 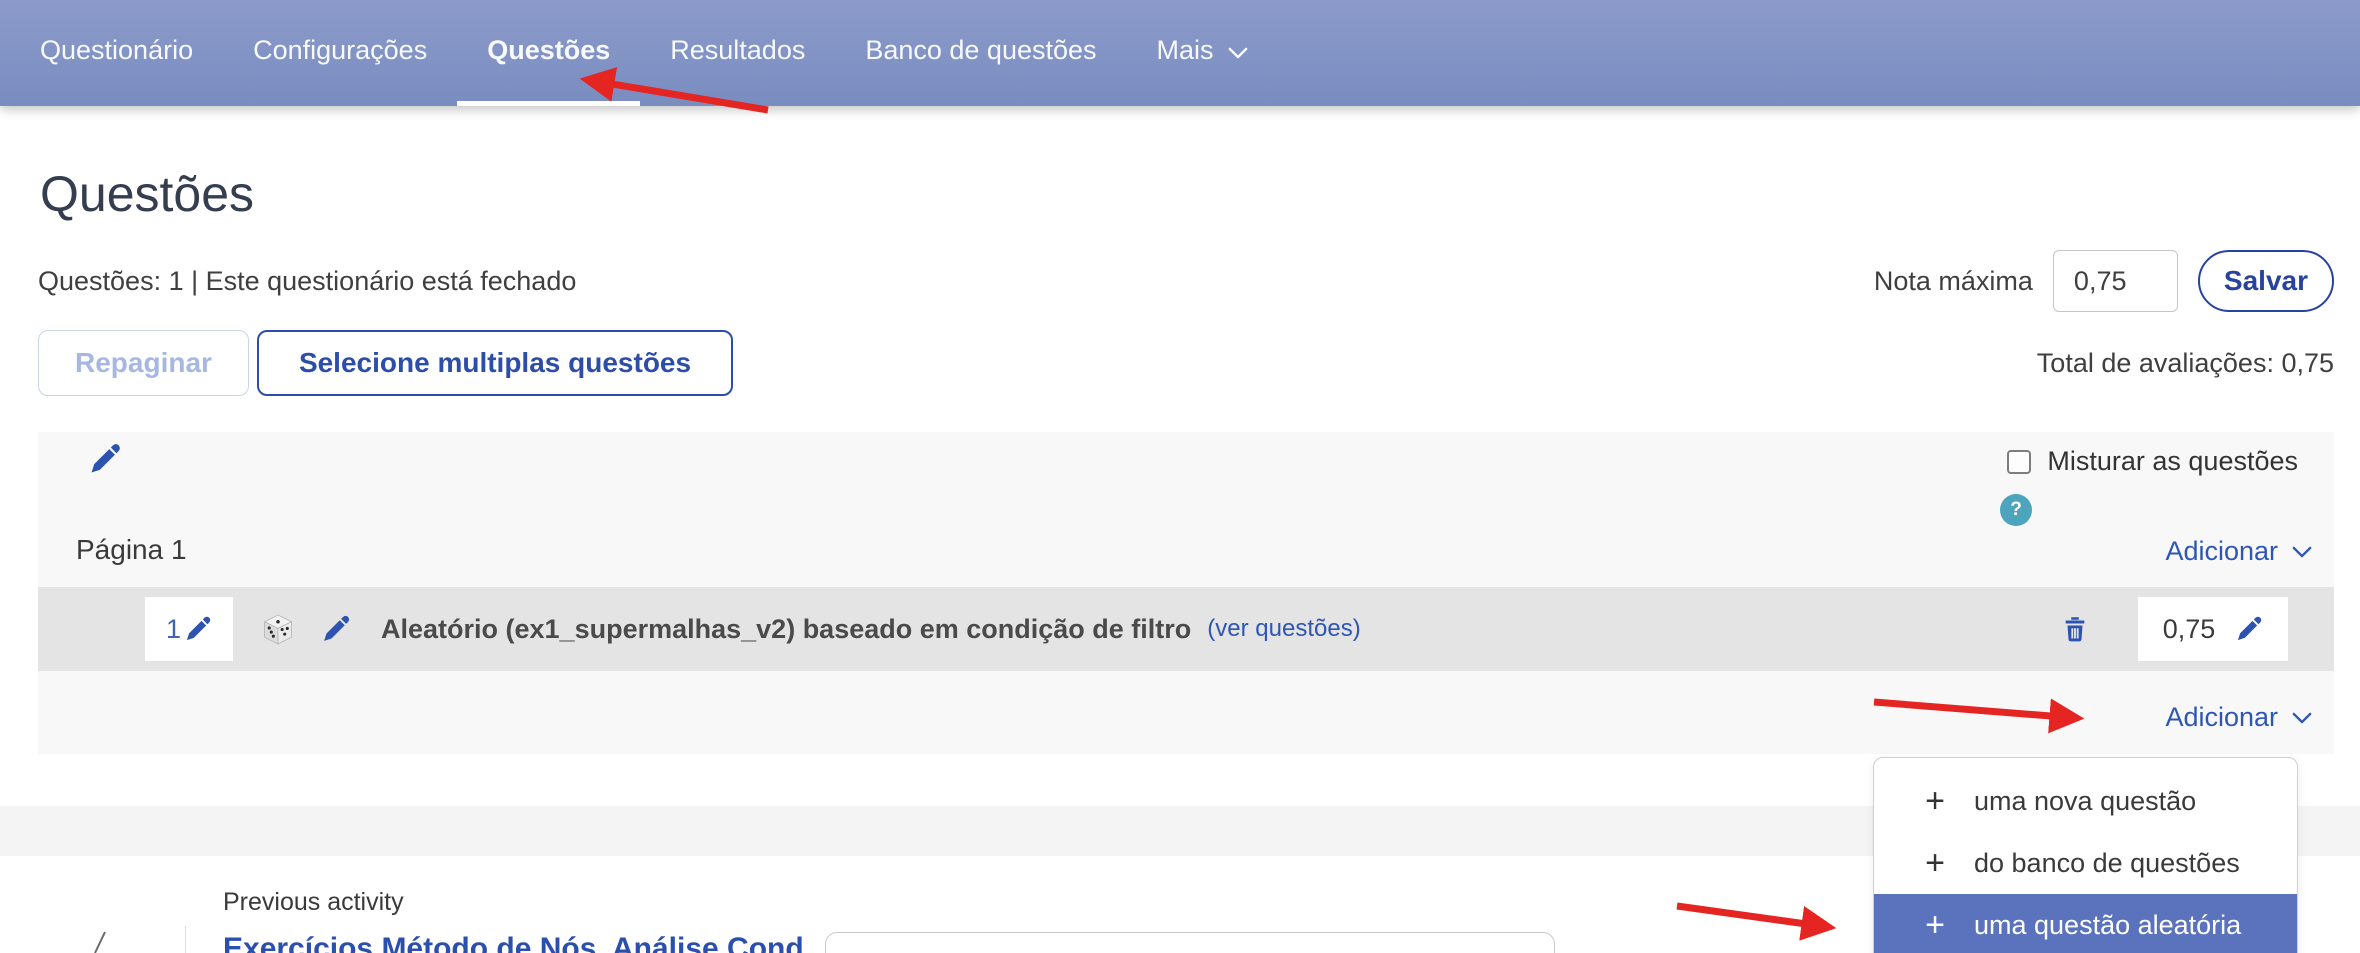 I want to click on random-question-die-icon, so click(x=278, y=629).